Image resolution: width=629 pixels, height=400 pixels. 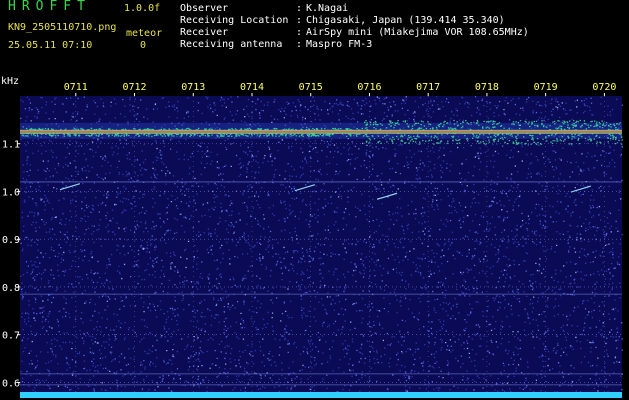 What do you see at coordinates (11, 145) in the screenshot?
I see `y-tick-label: 1.1` at bounding box center [11, 145].